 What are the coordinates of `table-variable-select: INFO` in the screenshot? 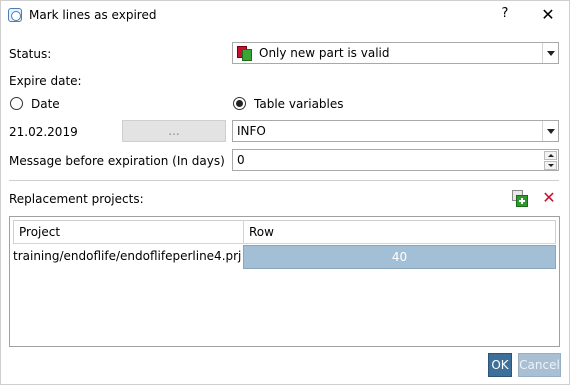 It's located at (395, 131).